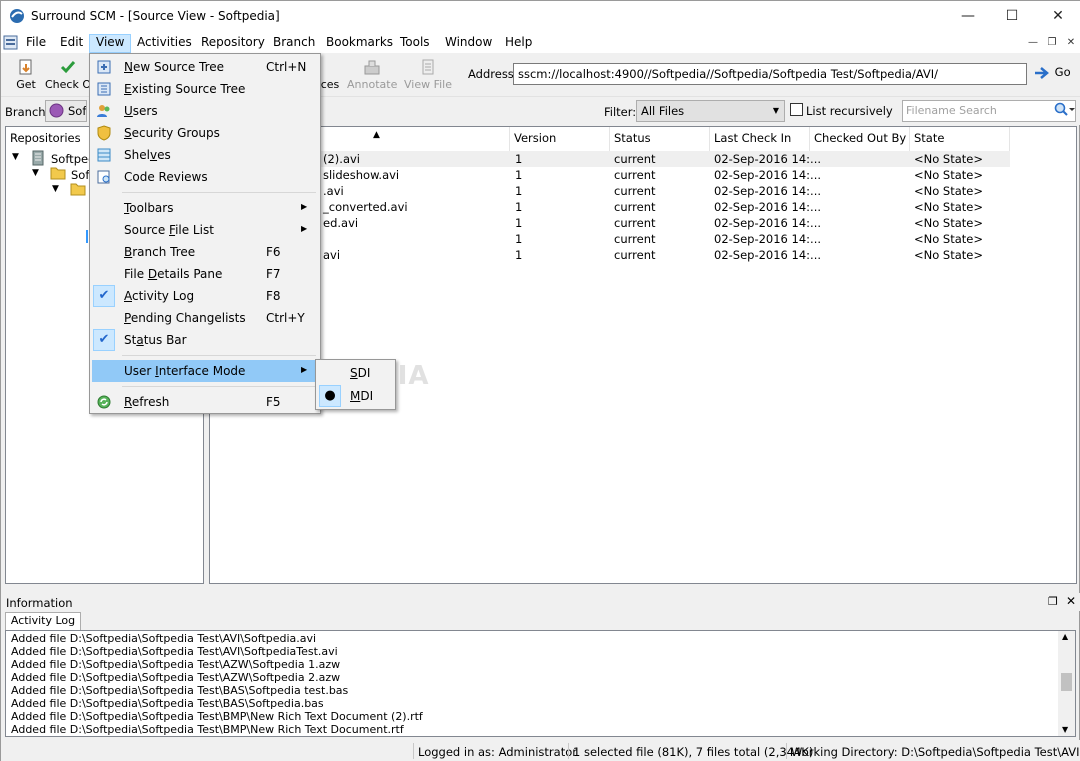 Image resolution: width=1080 pixels, height=761 pixels. I want to click on menu-item-security-groups: Security Groups, so click(205, 133).